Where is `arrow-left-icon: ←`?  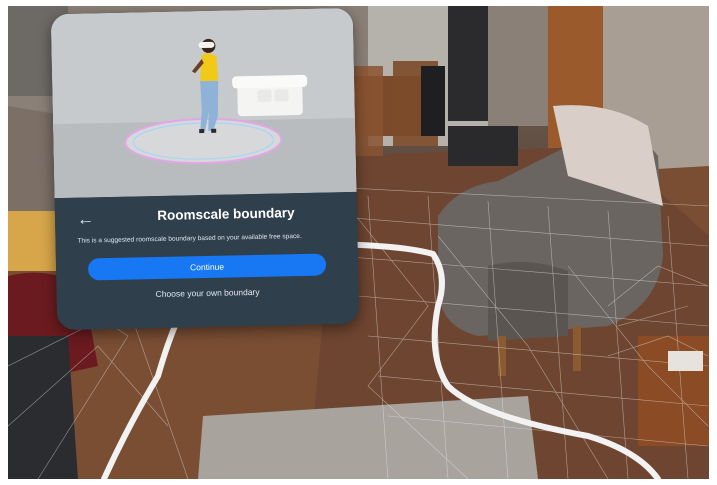 arrow-left-icon: ← is located at coordinates (87, 218).